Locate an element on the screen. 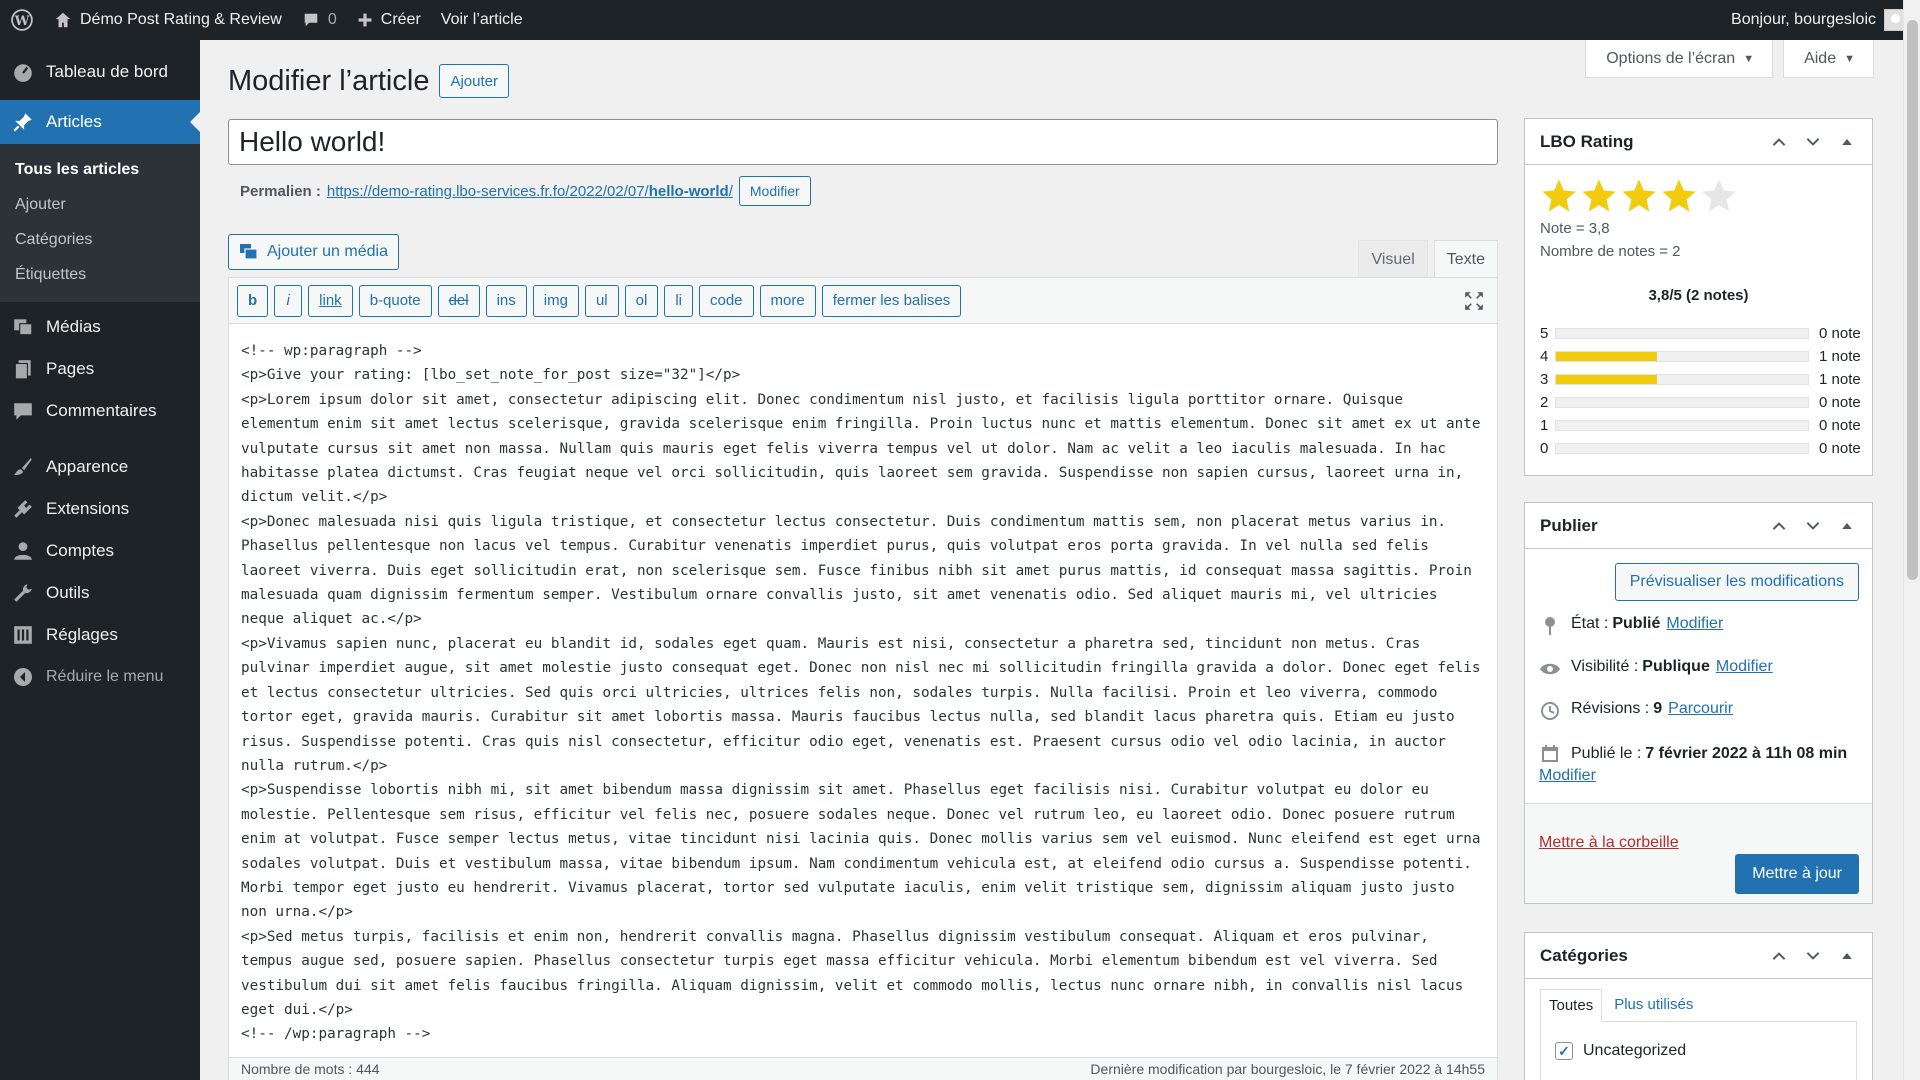 This screenshot has width=1920, height=1080. edit-status-link: Modifier is located at coordinates (1694, 624).